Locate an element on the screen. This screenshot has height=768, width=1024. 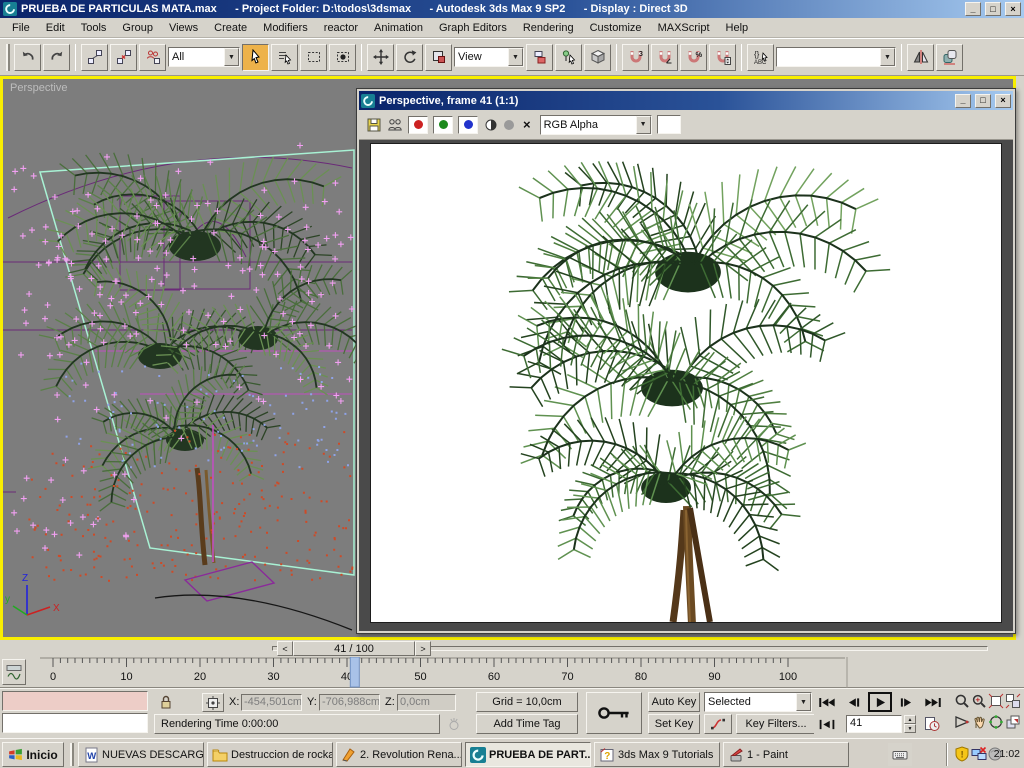
snap-spinner-button is located at coordinates (722, 57).